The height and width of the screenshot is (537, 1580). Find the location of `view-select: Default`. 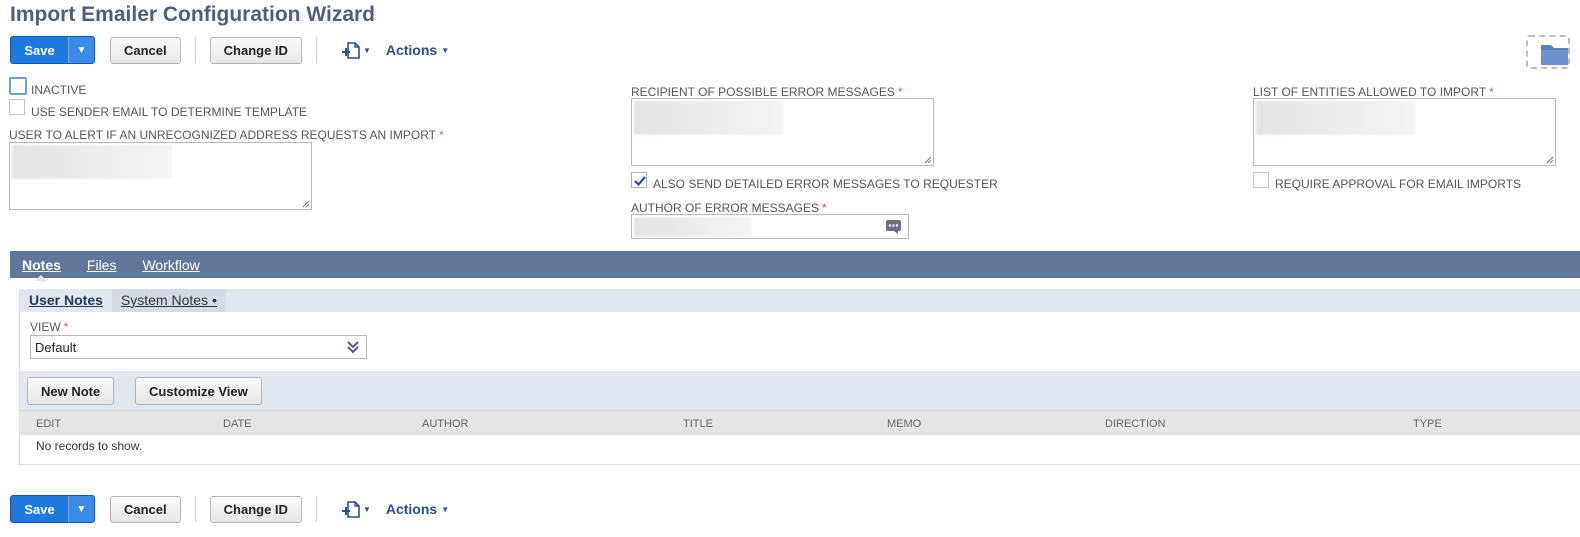

view-select: Default is located at coordinates (198, 347).